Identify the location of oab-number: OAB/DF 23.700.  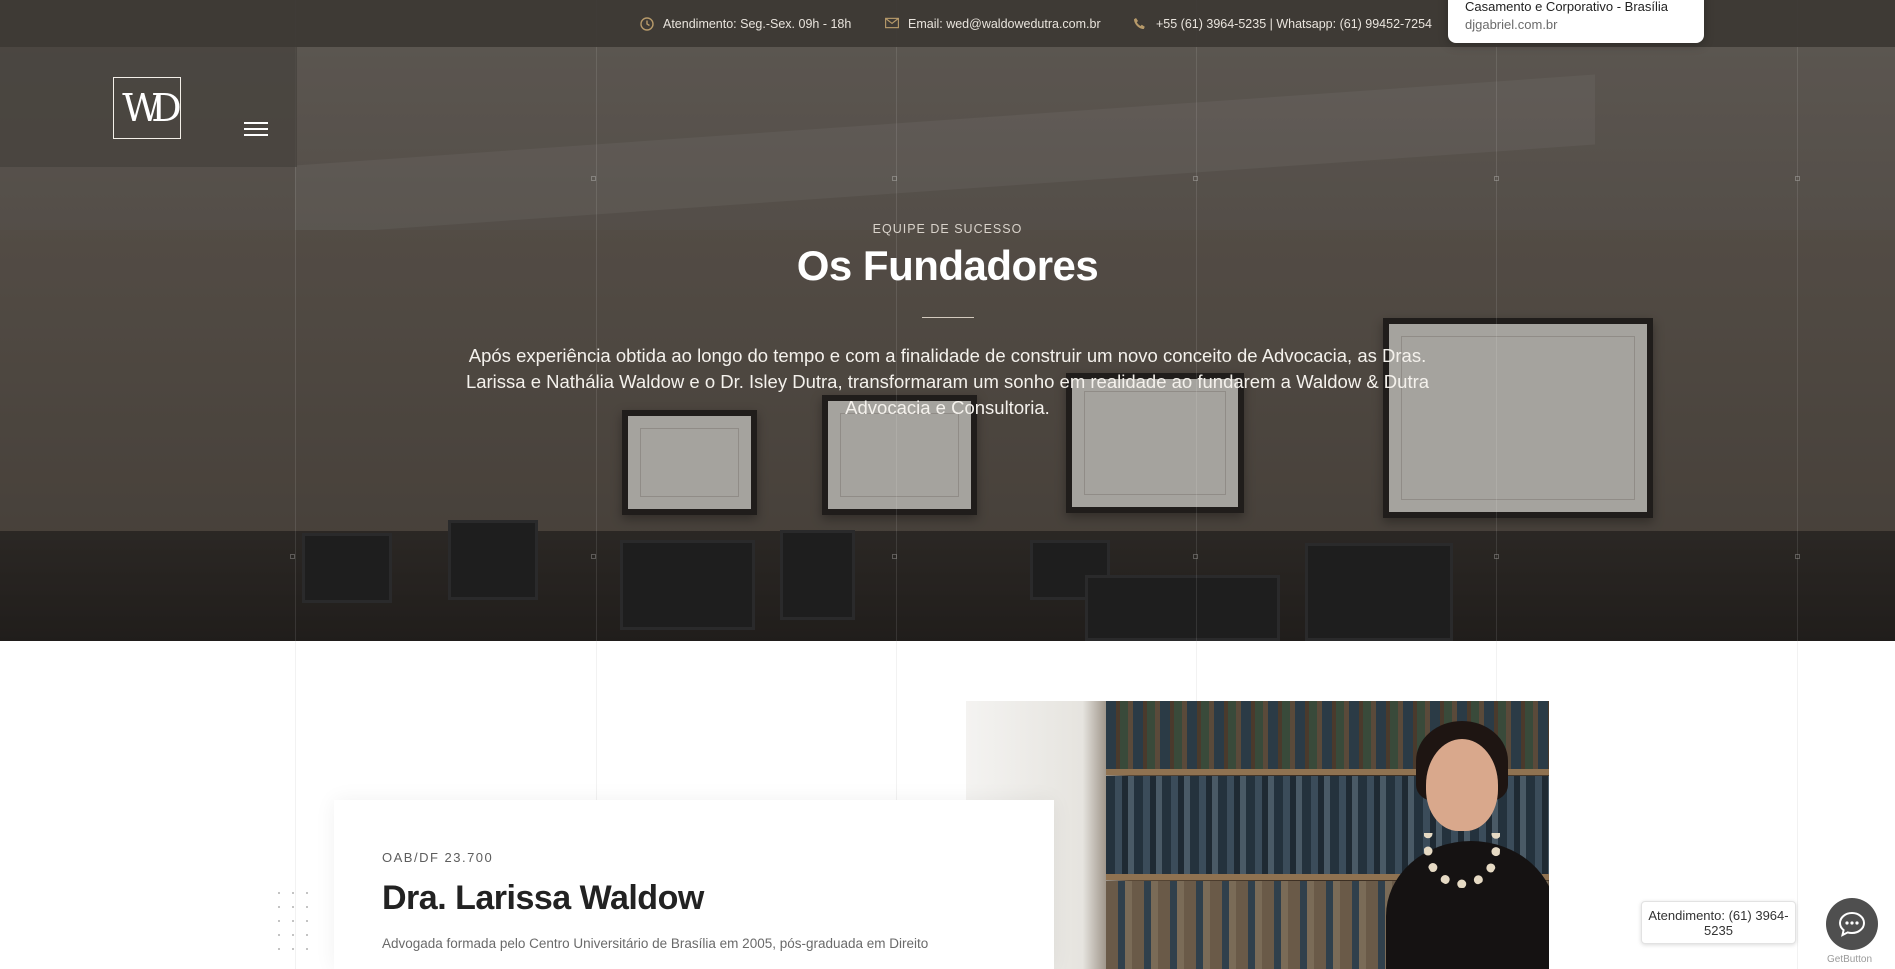
(438, 857).